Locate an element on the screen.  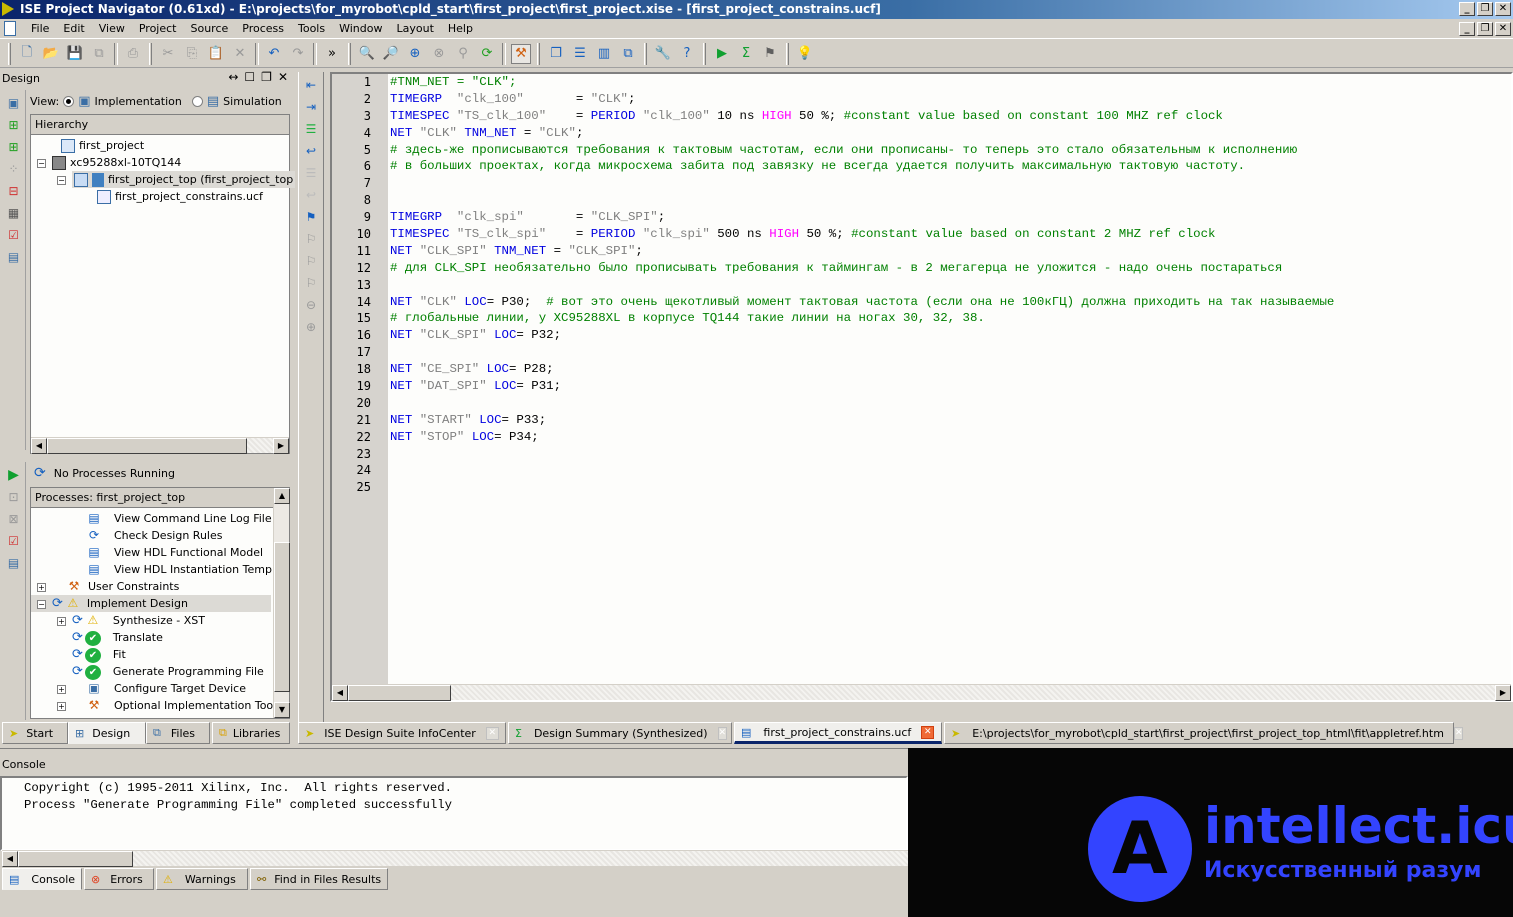
remove-source-icon: ⊟ is located at coordinates (14, 191).